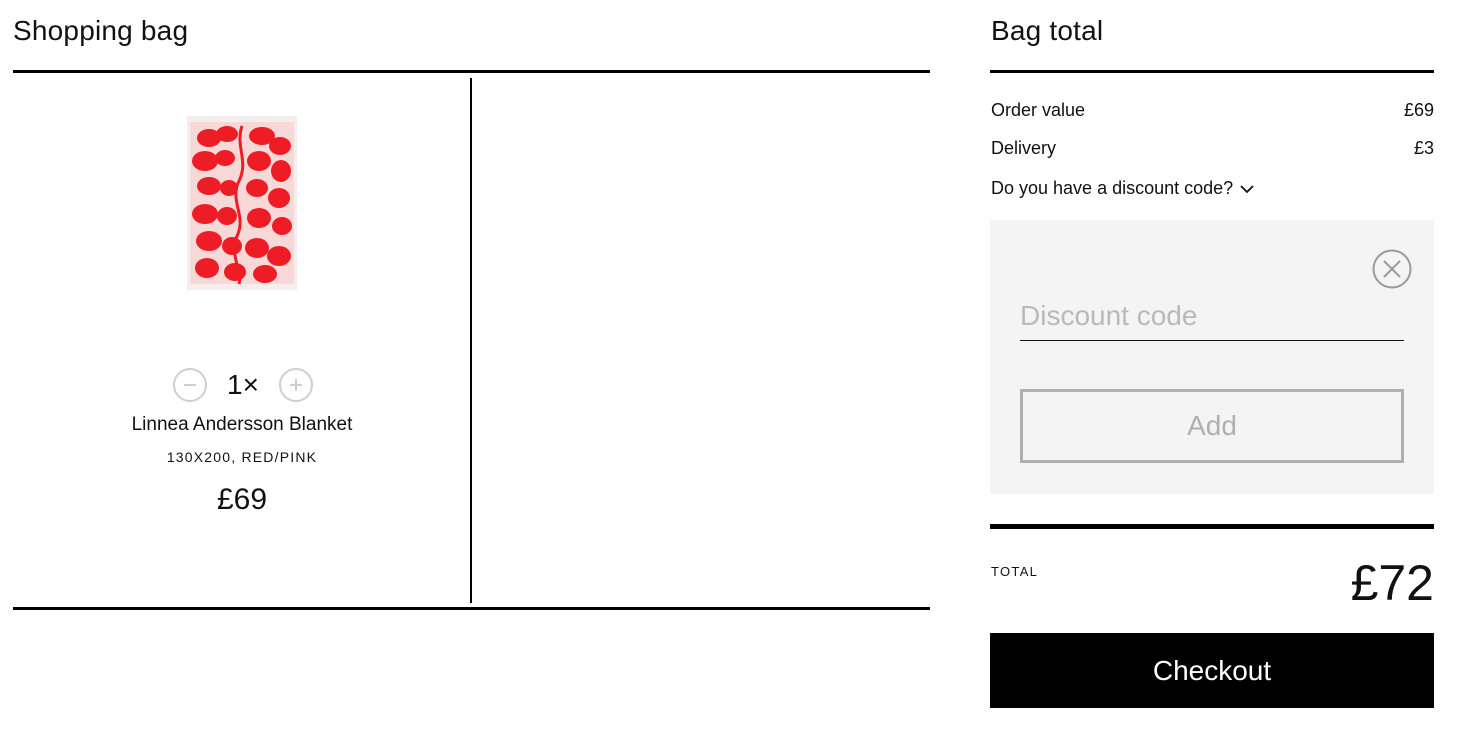 Image resolution: width=1468 pixels, height=730 pixels. What do you see at coordinates (1212, 670) in the screenshot?
I see `checkout-button: Checkout` at bounding box center [1212, 670].